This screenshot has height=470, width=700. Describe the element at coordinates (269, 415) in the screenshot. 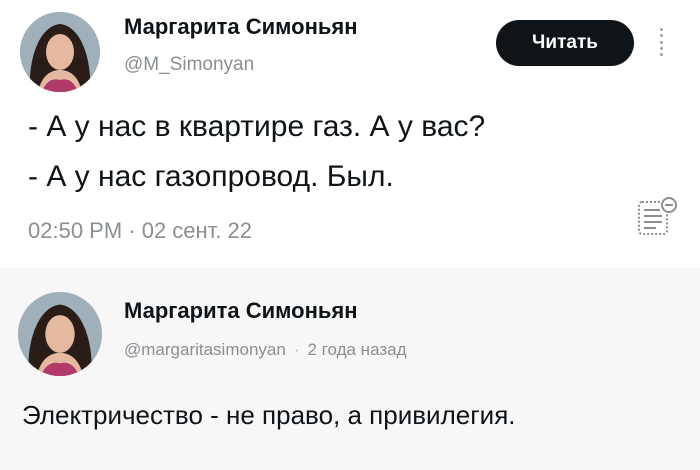

I see `reply-text: Электричество - не право, а привилегия.` at that location.